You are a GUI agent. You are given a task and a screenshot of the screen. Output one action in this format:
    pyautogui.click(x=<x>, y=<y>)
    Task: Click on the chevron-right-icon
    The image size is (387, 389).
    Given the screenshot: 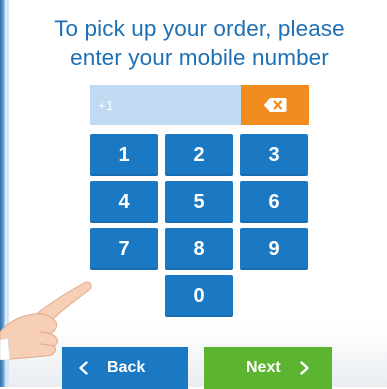 What is the action you would take?
    pyautogui.click(x=304, y=368)
    